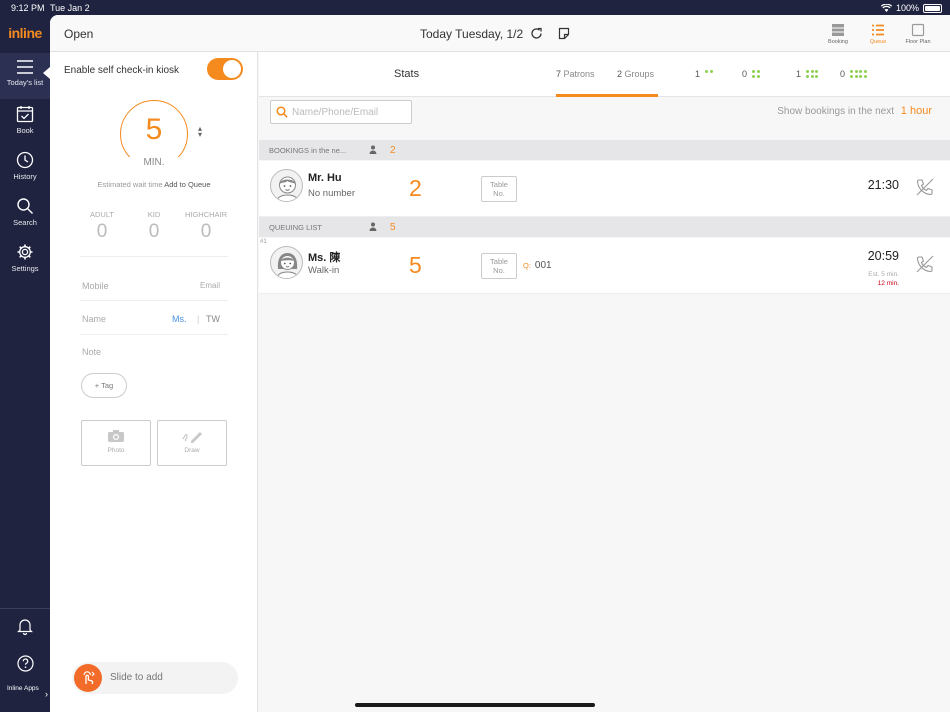 Image resolution: width=950 pixels, height=712 pixels. What do you see at coordinates (187, 184) in the screenshot?
I see `add-to-queue-text: Add to Queue` at bounding box center [187, 184].